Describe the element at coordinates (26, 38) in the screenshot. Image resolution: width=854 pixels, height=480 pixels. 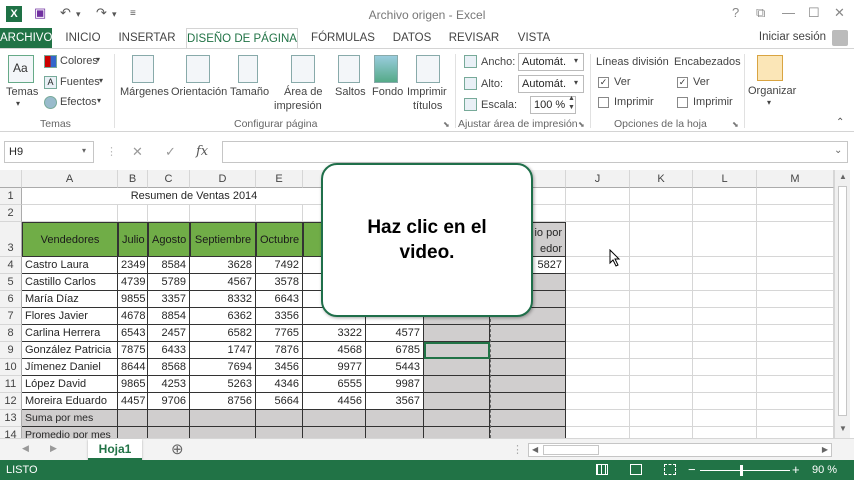
I see `tab-archivo: ARCHIVO` at that location.